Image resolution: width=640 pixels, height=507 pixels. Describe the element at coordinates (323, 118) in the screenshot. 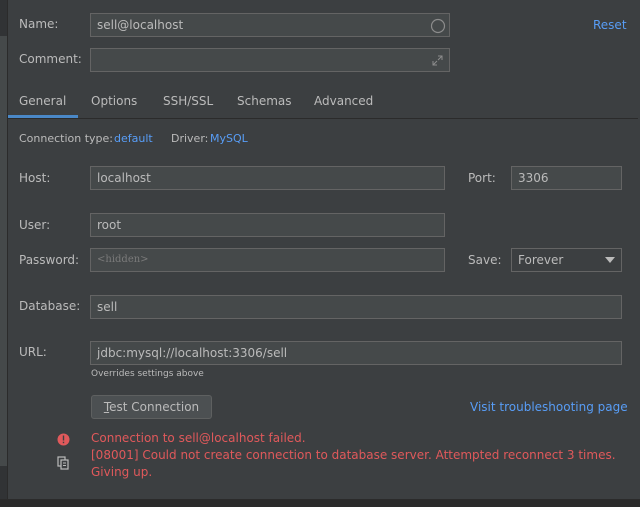

I see `tab-divider` at that location.